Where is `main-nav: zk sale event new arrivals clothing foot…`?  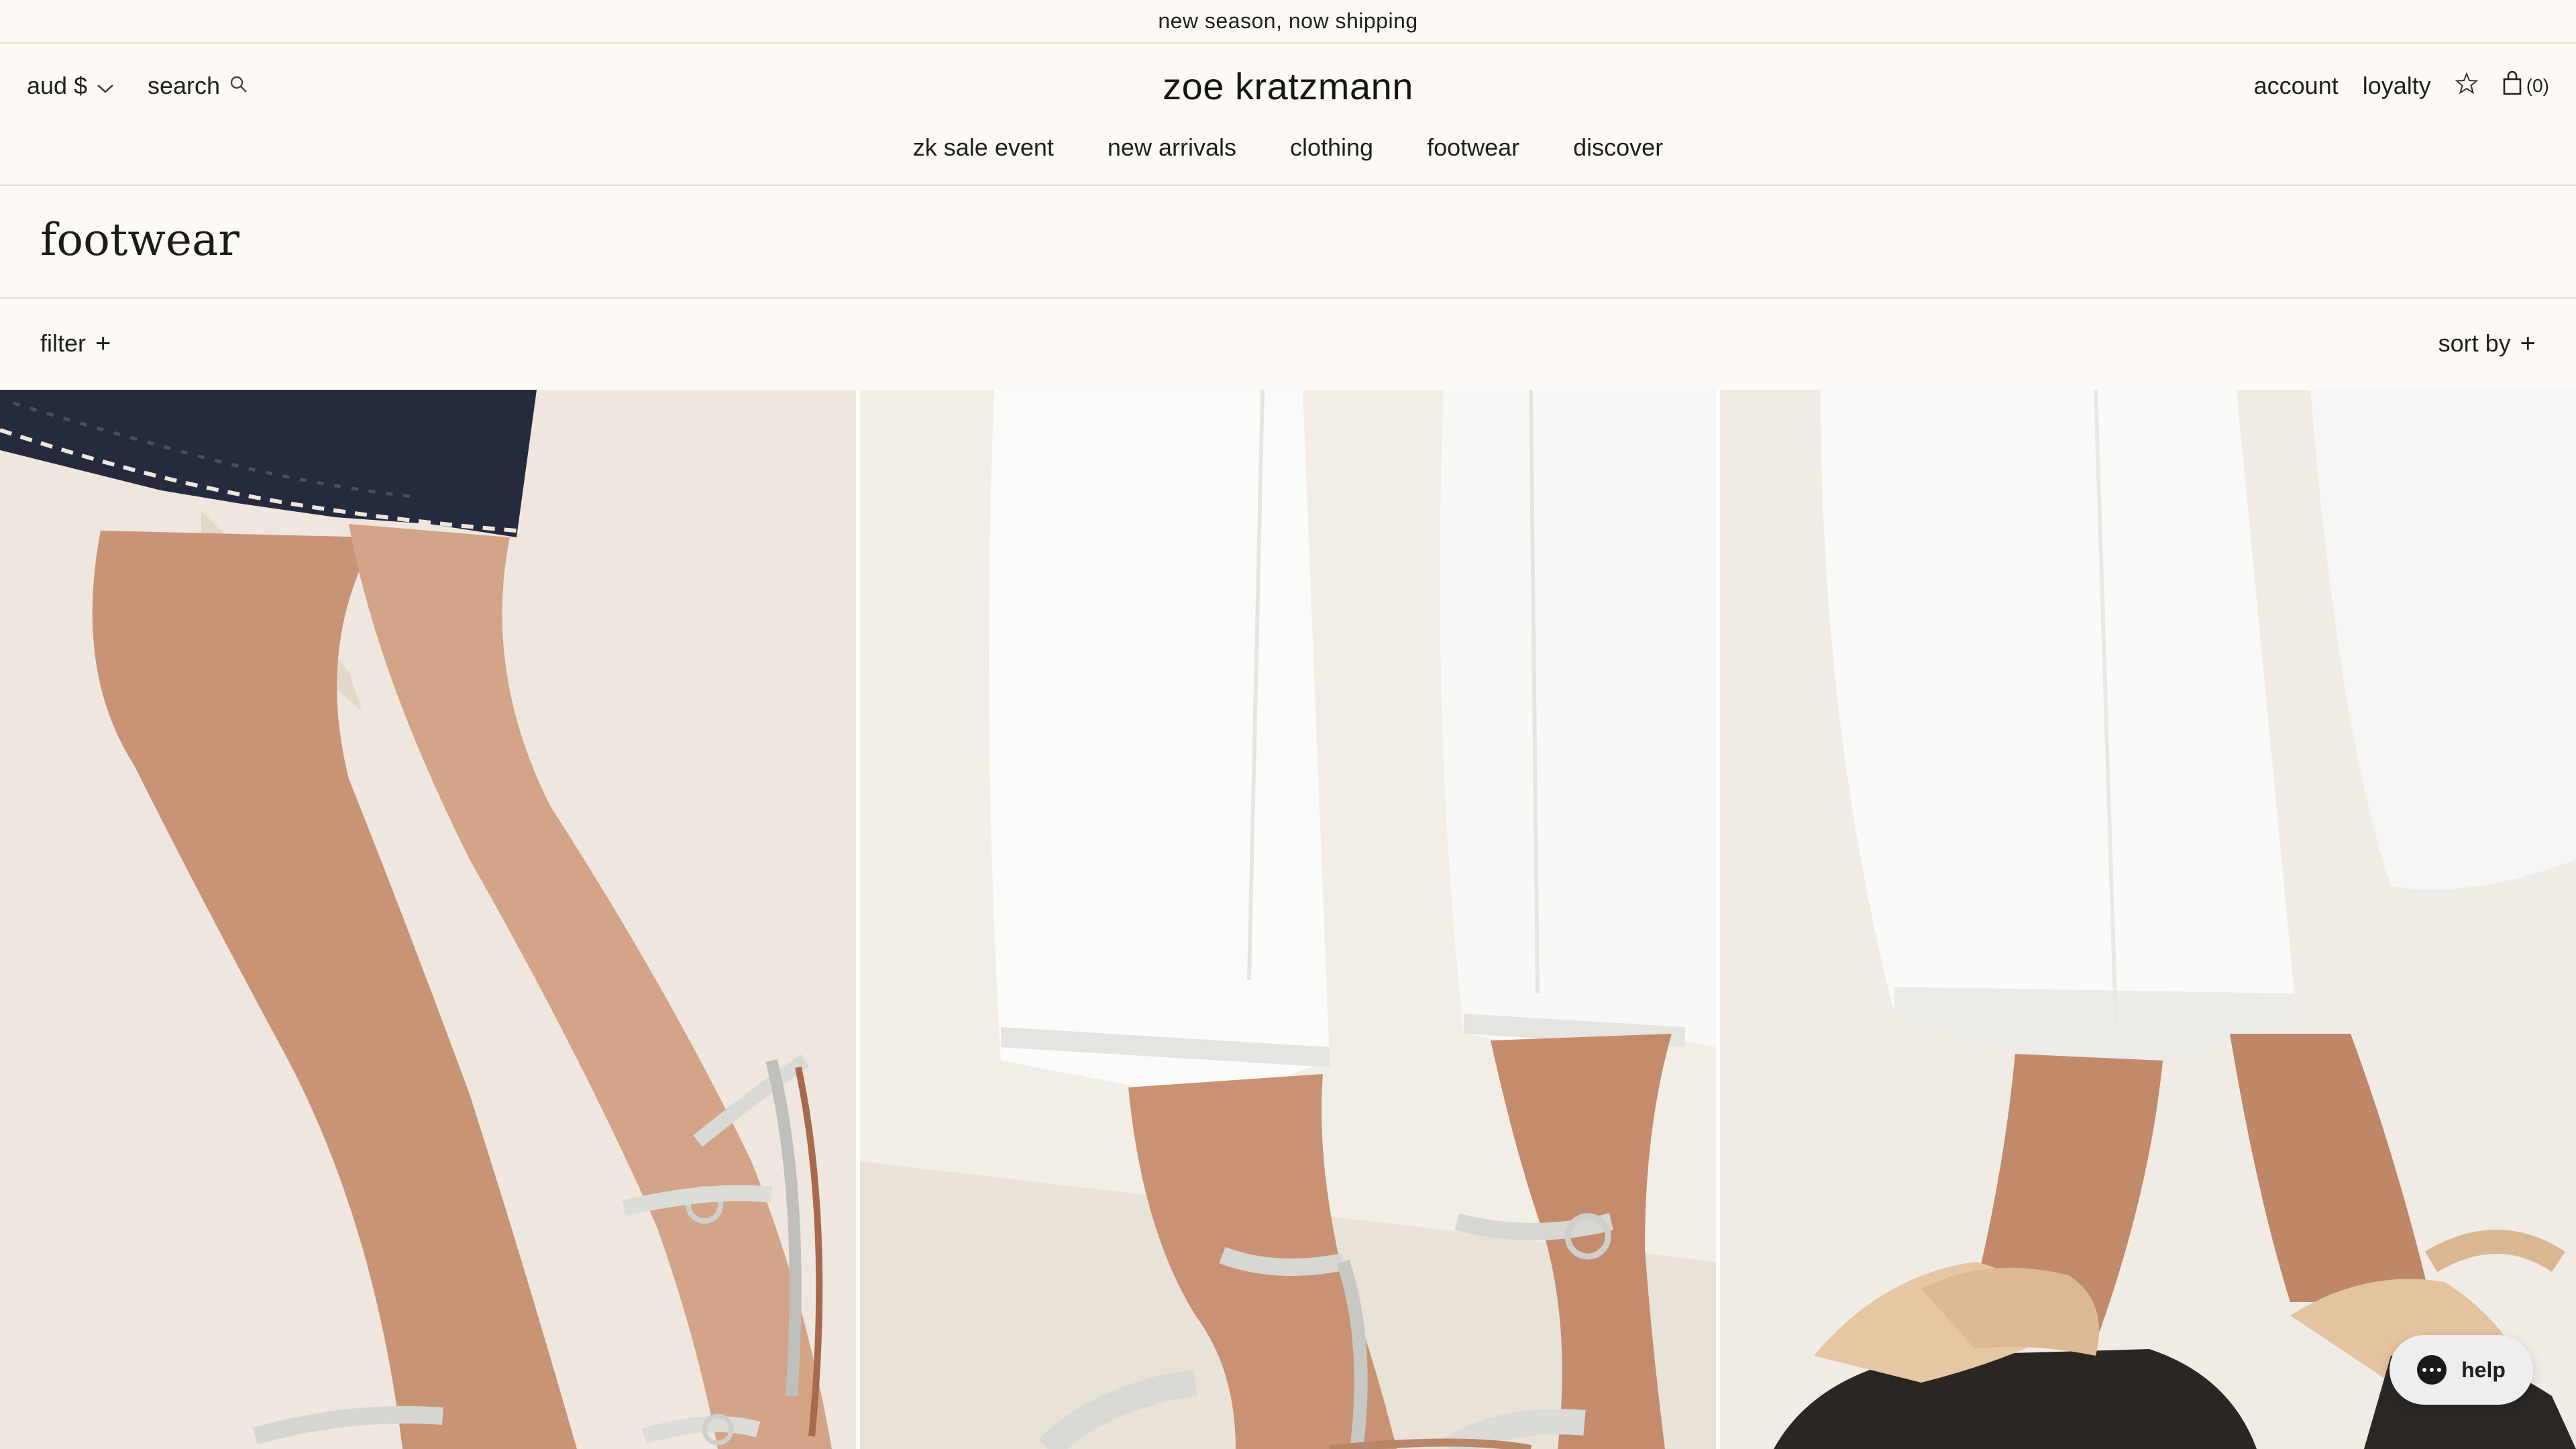 main-nav: zk sale event new arrivals clothing foot… is located at coordinates (1288, 147).